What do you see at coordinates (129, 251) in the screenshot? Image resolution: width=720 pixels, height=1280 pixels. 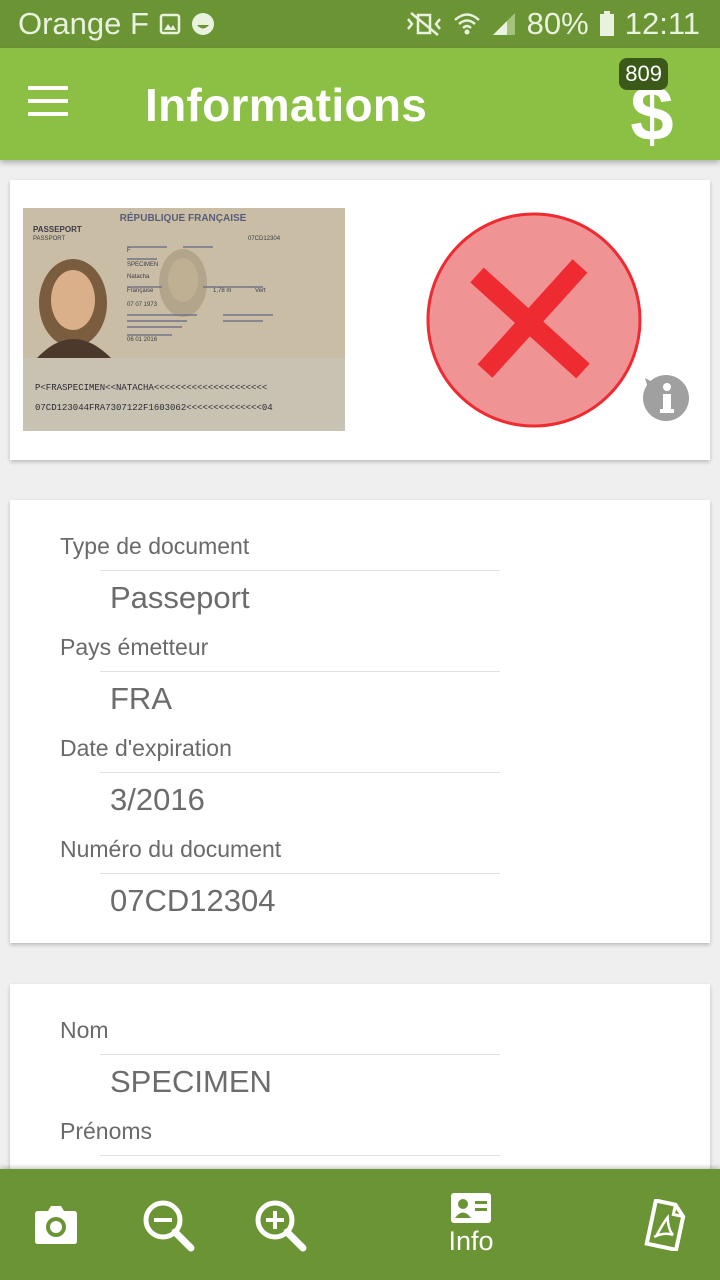 I see `passport-sex: F` at bounding box center [129, 251].